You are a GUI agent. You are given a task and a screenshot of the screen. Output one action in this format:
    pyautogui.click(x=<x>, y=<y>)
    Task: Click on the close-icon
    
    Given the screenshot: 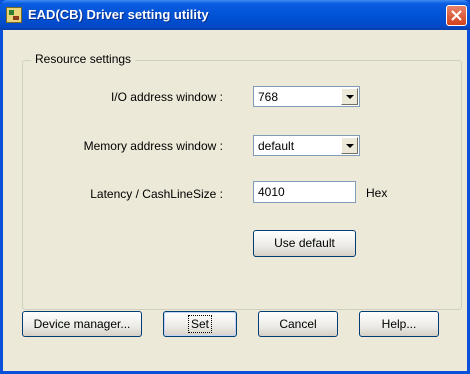 What is the action you would take?
    pyautogui.click(x=456, y=15)
    